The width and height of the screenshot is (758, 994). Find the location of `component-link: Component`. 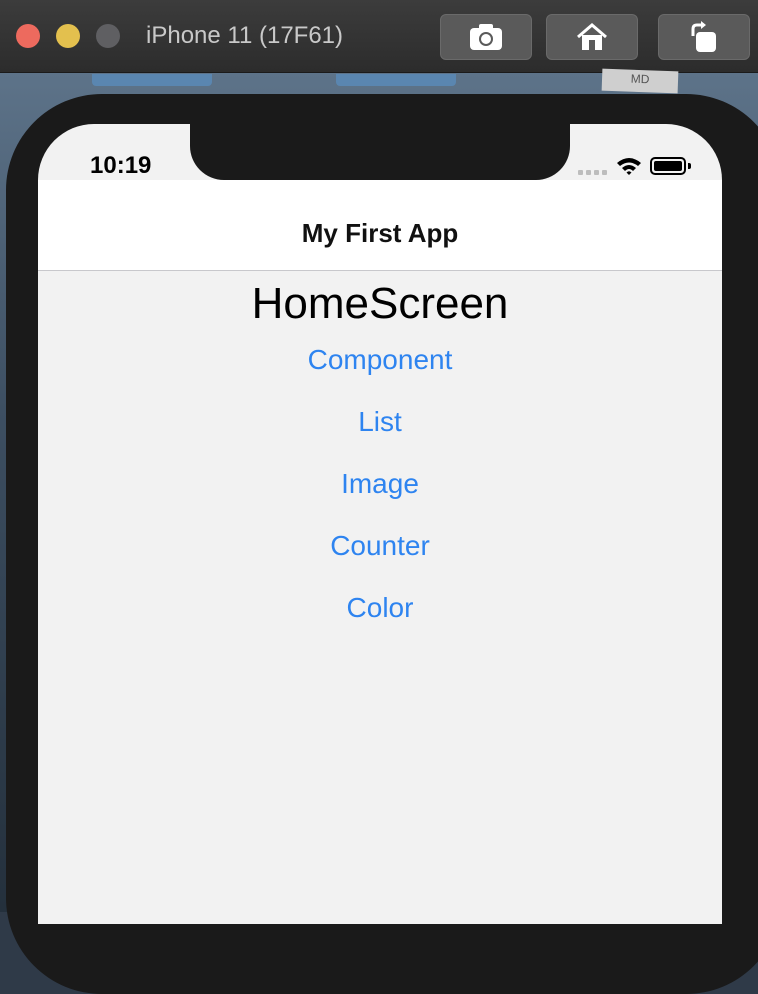

component-link: Component is located at coordinates (380, 360).